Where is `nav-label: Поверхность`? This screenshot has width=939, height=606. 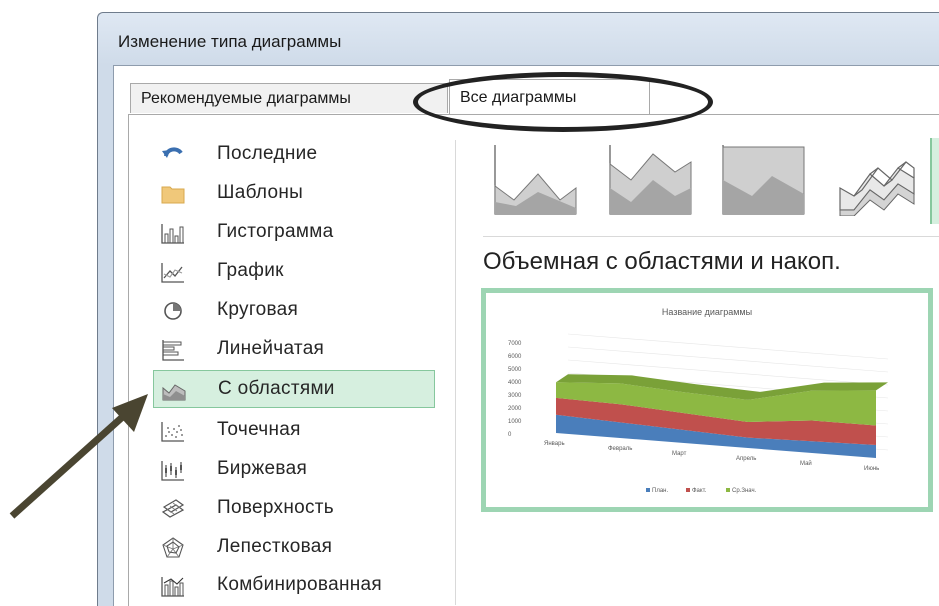 nav-label: Поверхность is located at coordinates (275, 507).